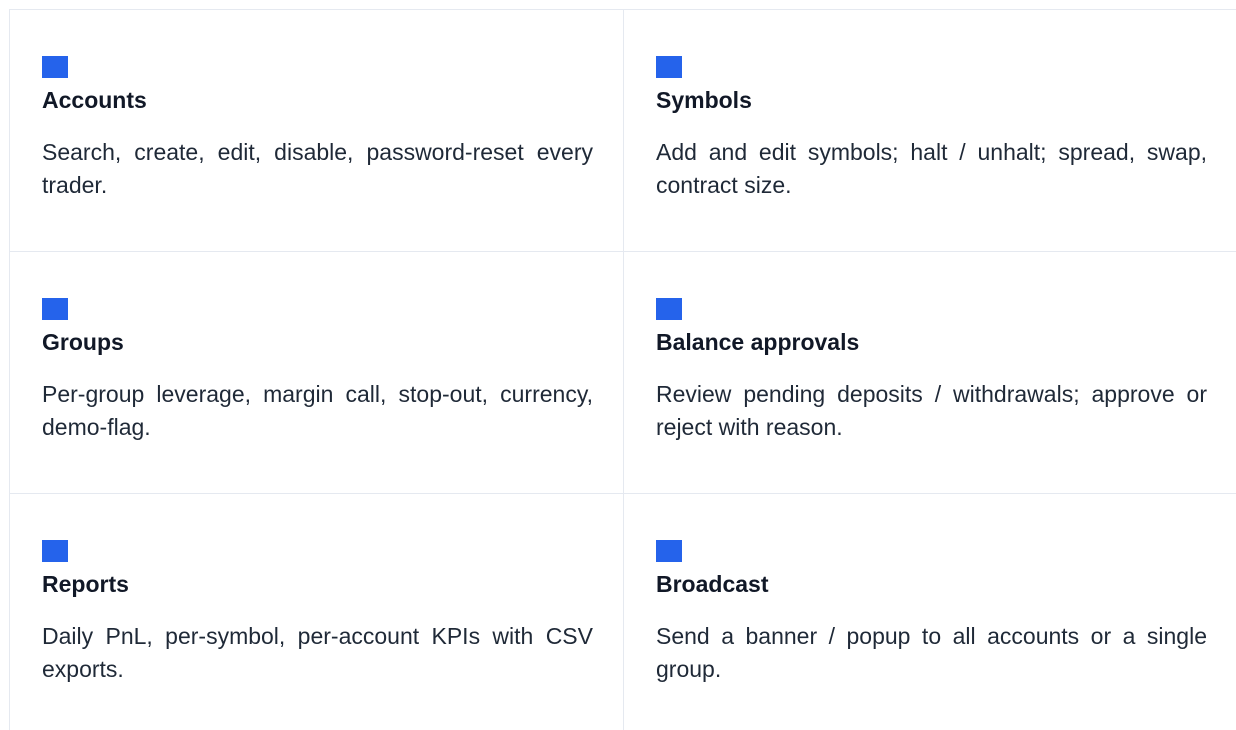  I want to click on feature-title: Balance approvals, so click(758, 342).